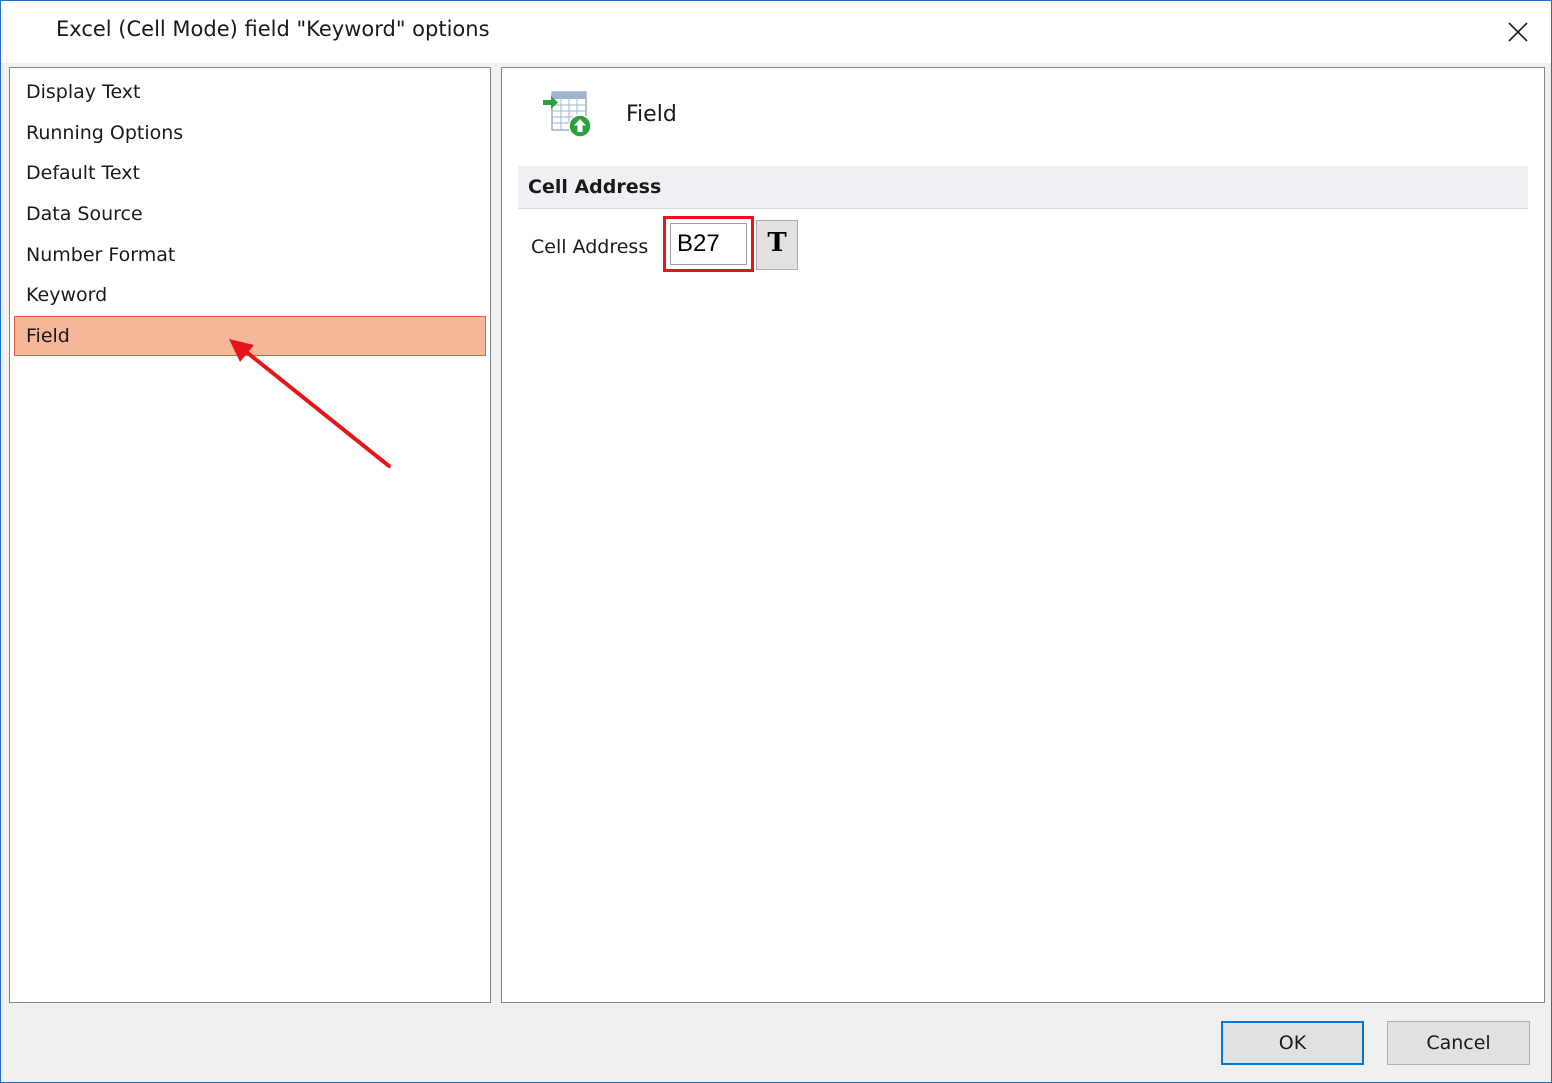  Describe the element at coordinates (250, 295) in the screenshot. I see `nav-item-keyword: Keyword` at that location.